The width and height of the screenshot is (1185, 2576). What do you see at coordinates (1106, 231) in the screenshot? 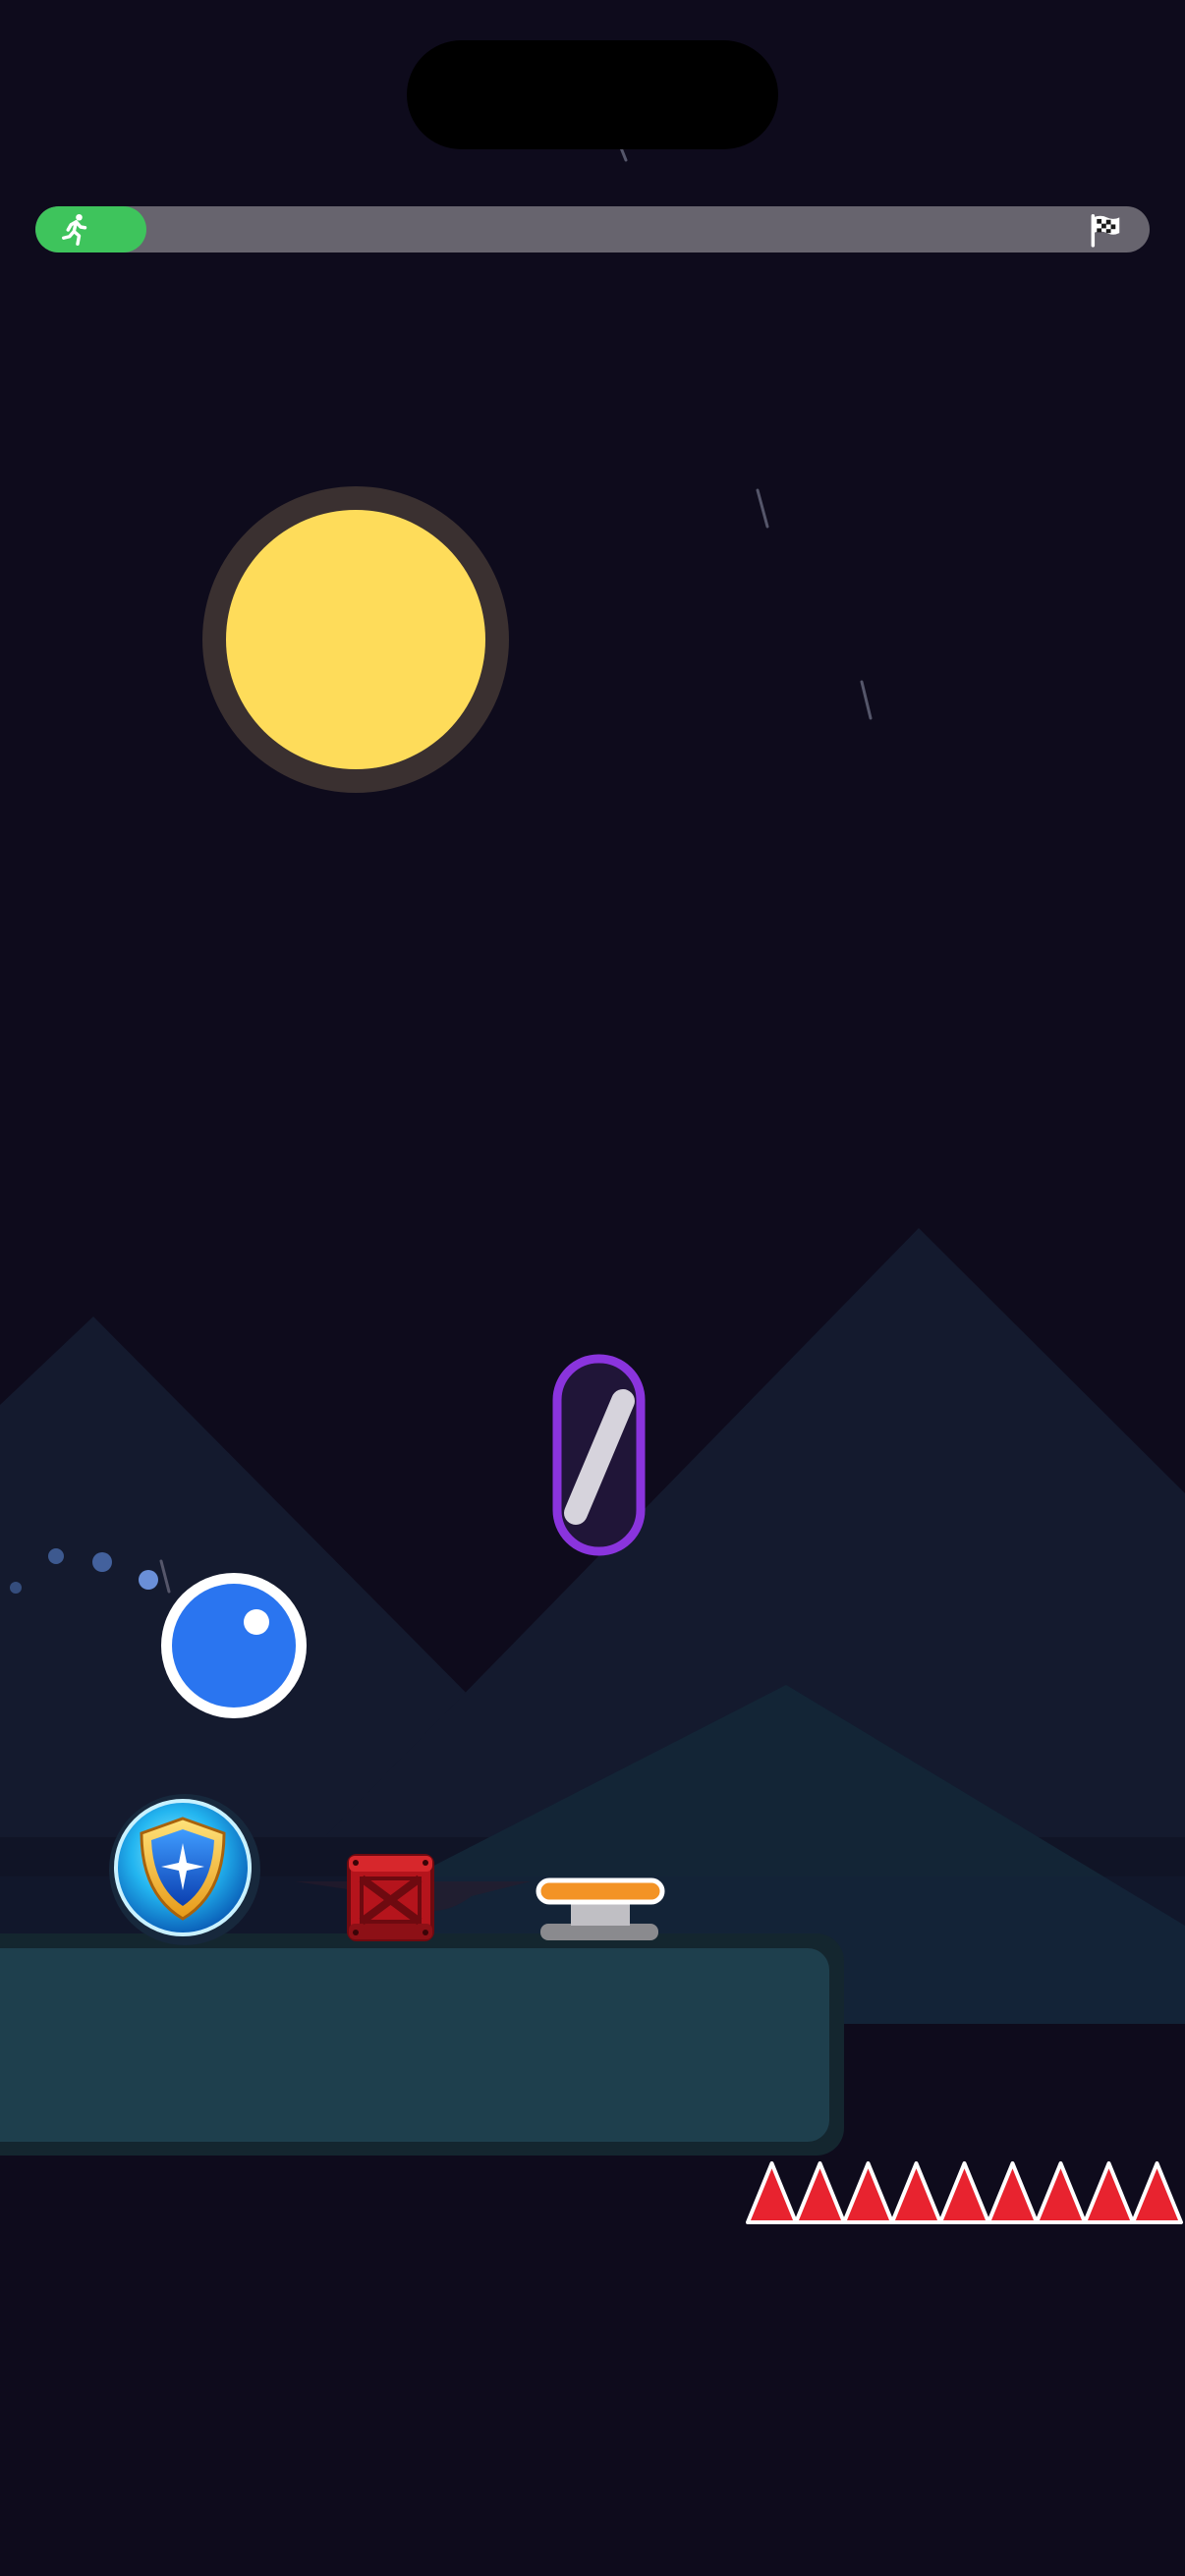
I see `checkered-flag-icon` at bounding box center [1106, 231].